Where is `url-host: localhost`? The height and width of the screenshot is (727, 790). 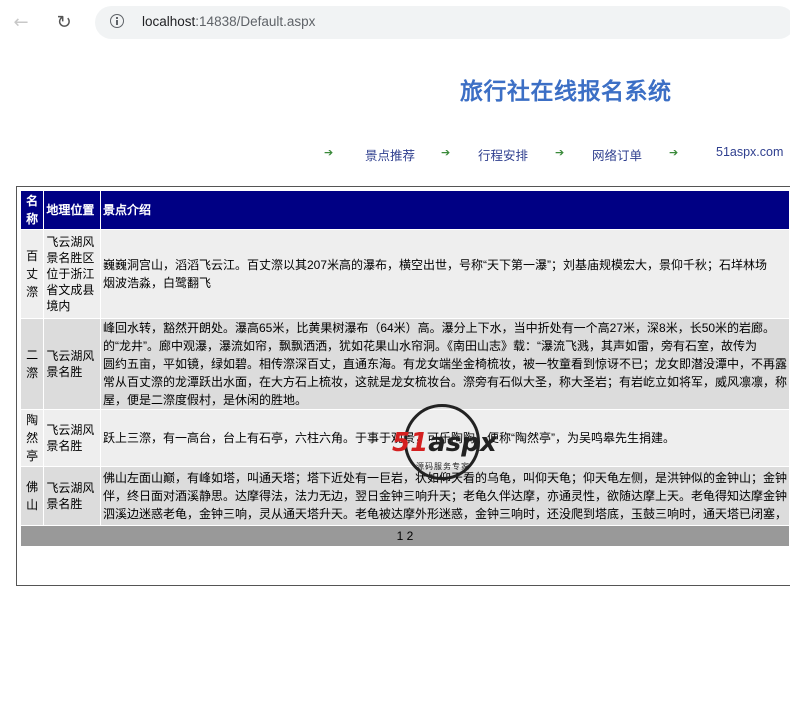
url-host: localhost is located at coordinates (169, 21).